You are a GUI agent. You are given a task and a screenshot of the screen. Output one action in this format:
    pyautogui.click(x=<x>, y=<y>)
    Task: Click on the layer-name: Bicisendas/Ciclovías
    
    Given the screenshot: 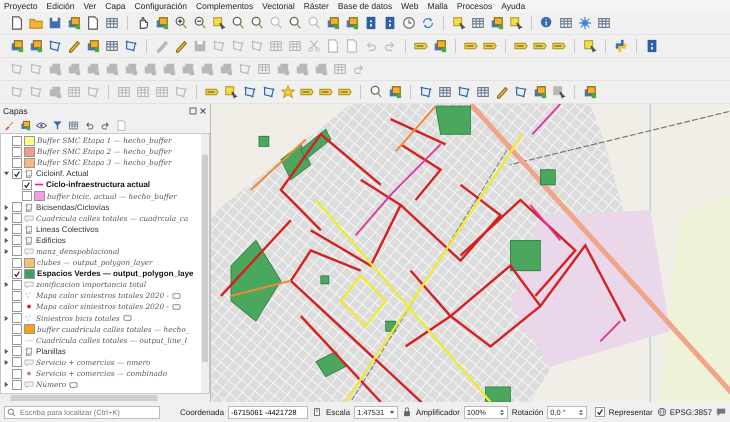 What is the action you would take?
    pyautogui.click(x=73, y=207)
    